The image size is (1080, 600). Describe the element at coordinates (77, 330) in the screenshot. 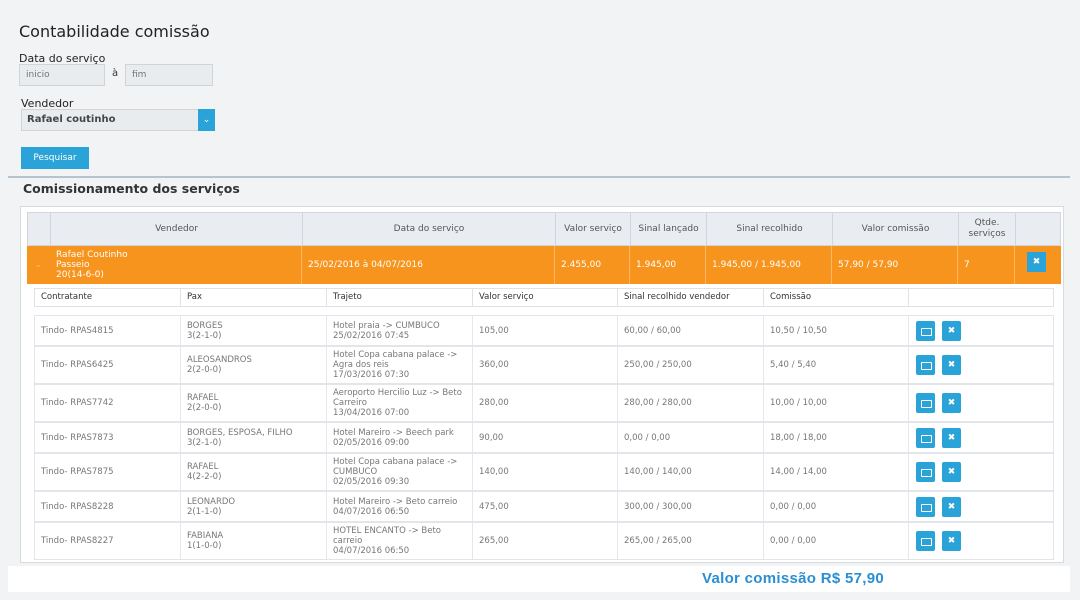

I see `contratante-text: Tindo- RPAS4815` at that location.